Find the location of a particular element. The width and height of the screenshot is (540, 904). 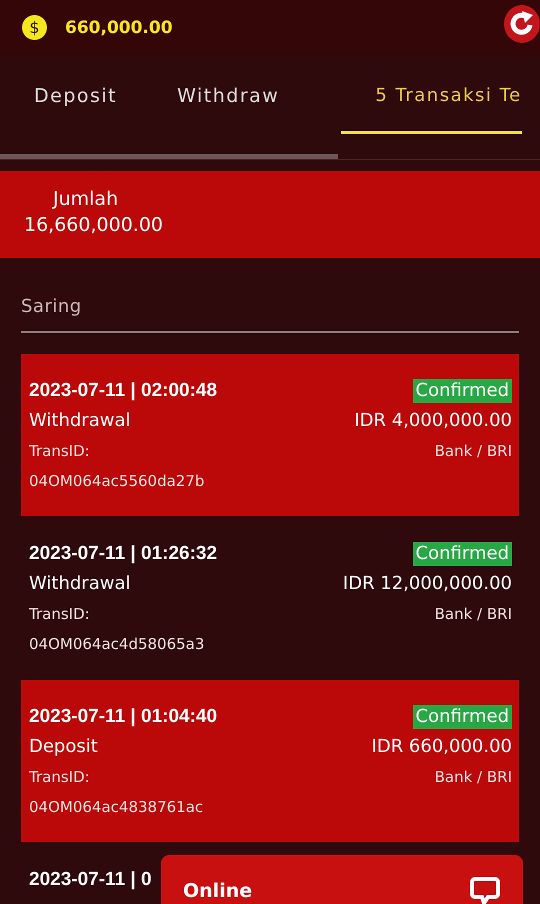

total-label: Jumlah is located at coordinates (86, 199).